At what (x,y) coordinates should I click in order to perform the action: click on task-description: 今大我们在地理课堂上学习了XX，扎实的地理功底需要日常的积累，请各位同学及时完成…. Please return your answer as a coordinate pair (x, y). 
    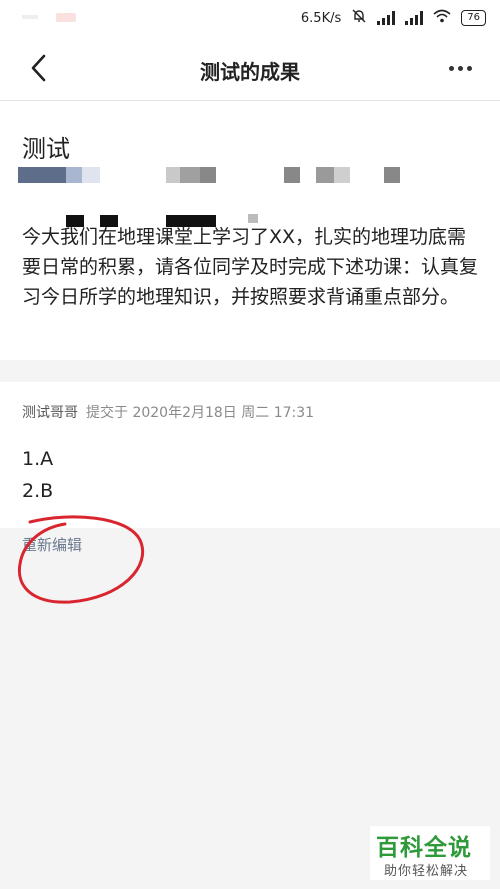
    Looking at the image, I should click on (250, 267).